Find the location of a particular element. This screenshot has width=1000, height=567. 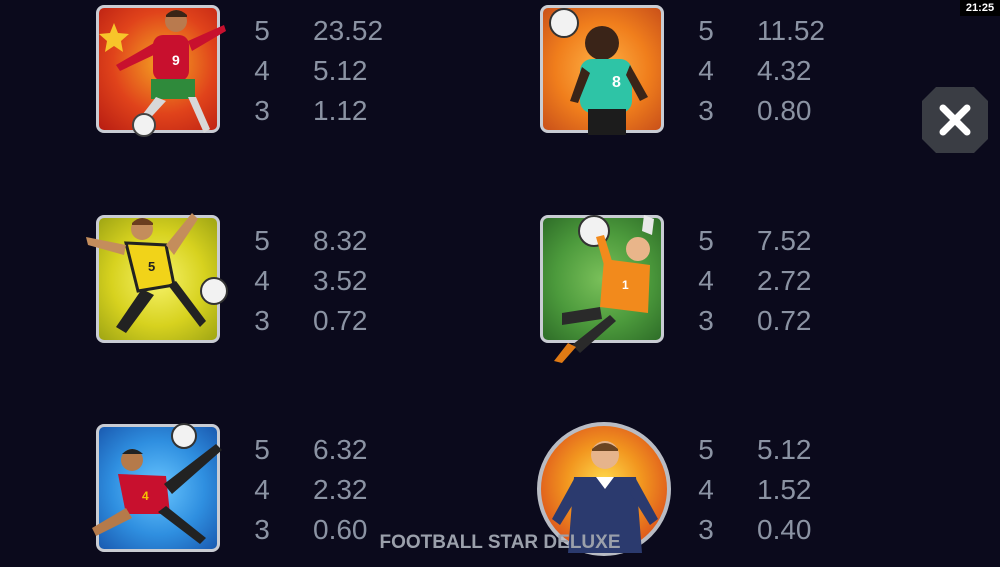

payout-value: 2.32 is located at coordinates (340, 489).